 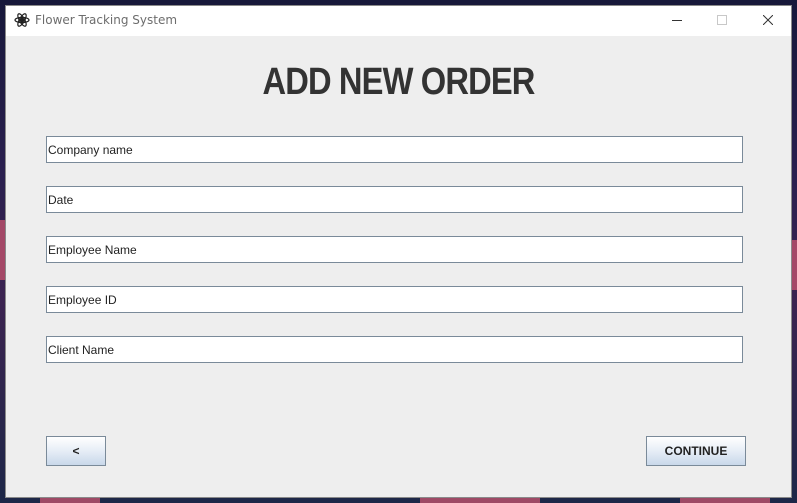 I want to click on close-icon, so click(x=768, y=20).